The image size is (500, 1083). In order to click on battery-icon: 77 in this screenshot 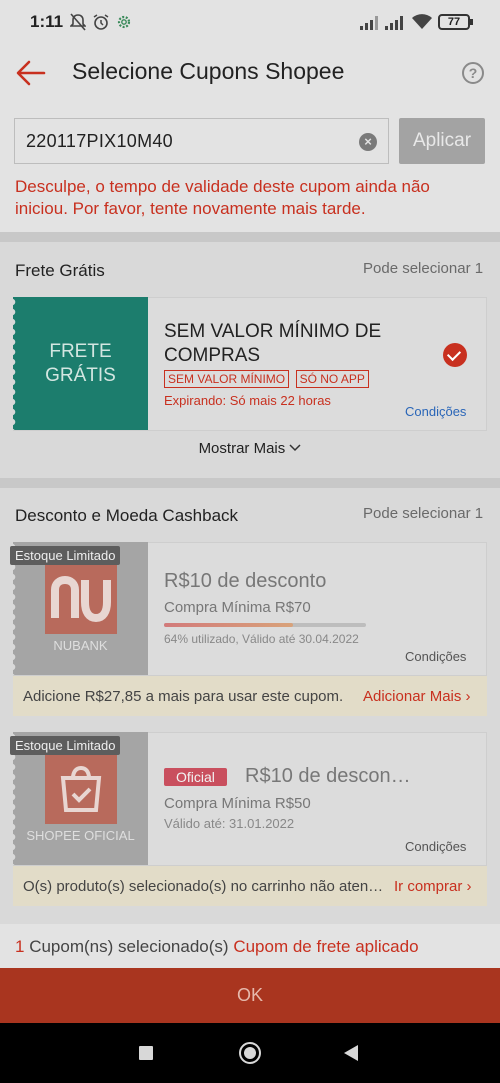, I will do `click(455, 22)`.